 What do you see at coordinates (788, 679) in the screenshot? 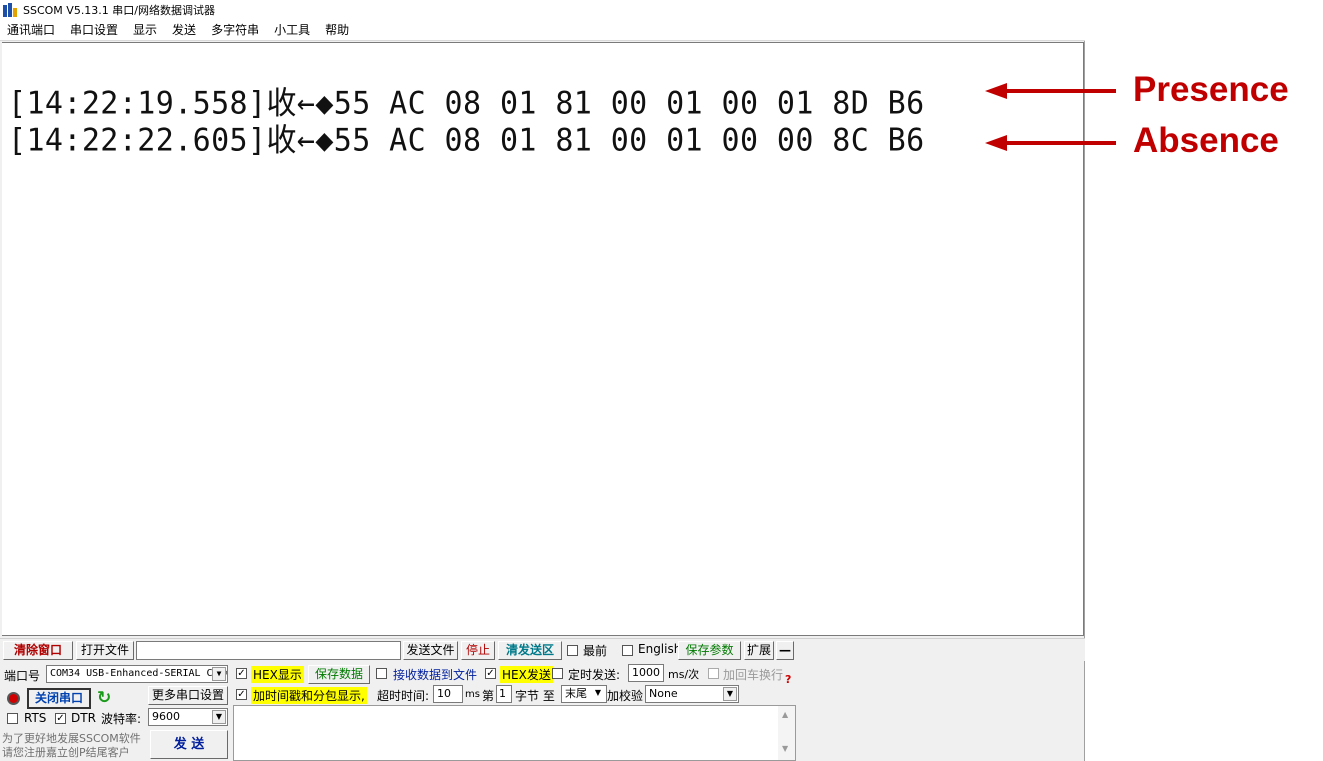
I see `help-icon: ?` at bounding box center [788, 679].